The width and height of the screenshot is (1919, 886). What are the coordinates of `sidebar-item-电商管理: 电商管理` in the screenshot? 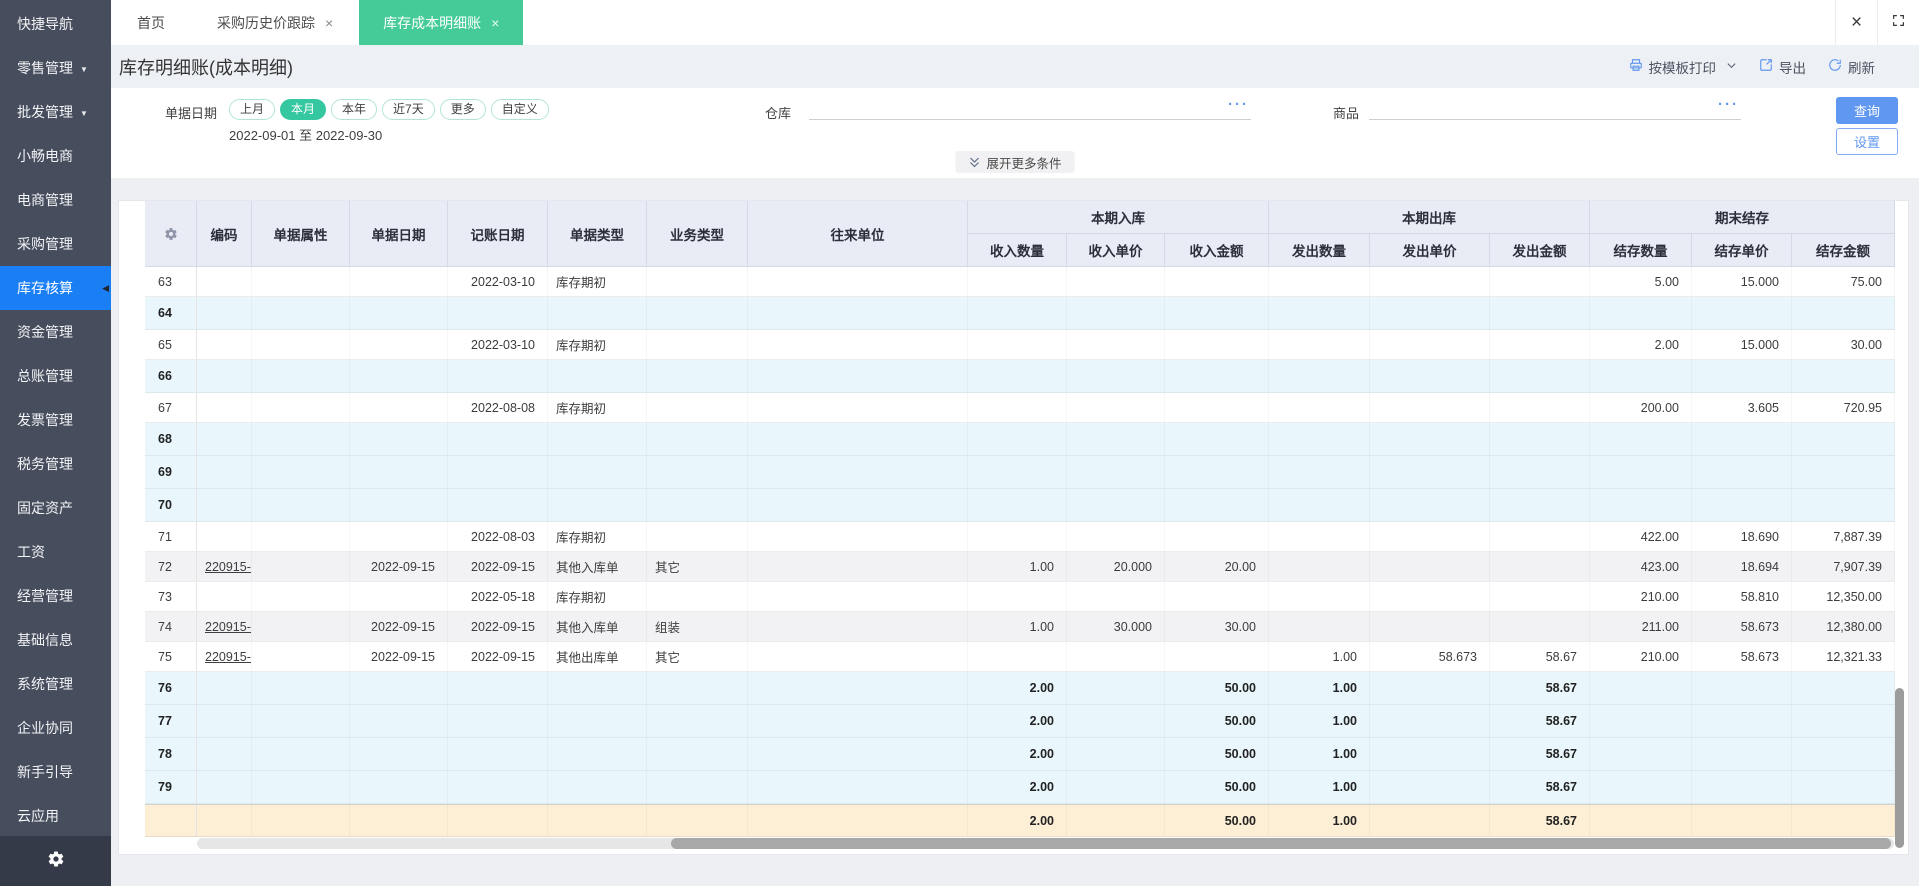 It's located at (55, 200).